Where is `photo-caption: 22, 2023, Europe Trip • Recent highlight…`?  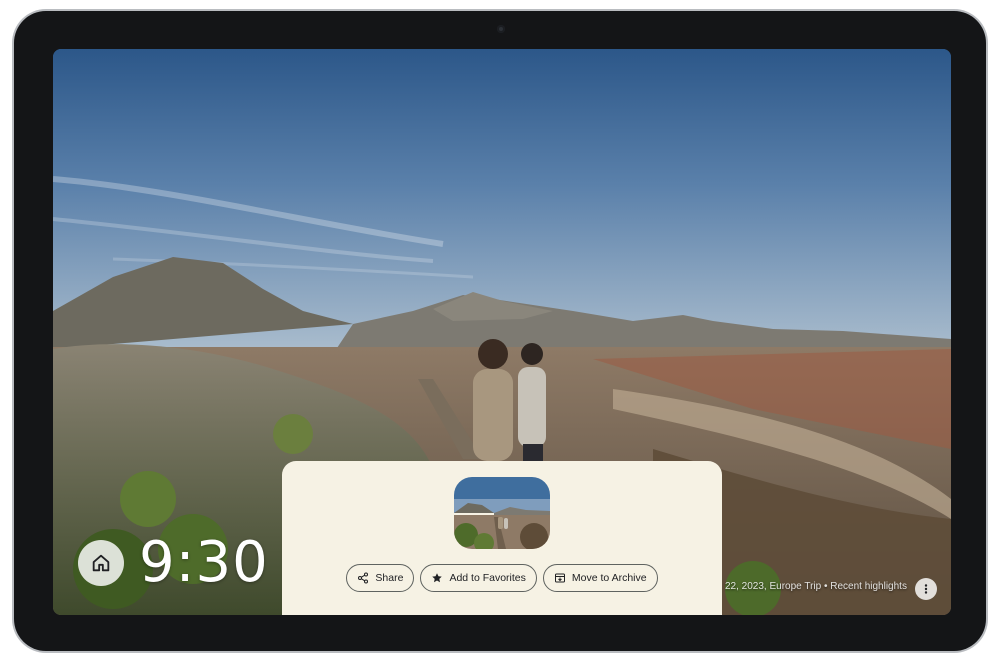
photo-caption: 22, 2023, Europe Trip • Recent highlight… is located at coordinates (816, 586).